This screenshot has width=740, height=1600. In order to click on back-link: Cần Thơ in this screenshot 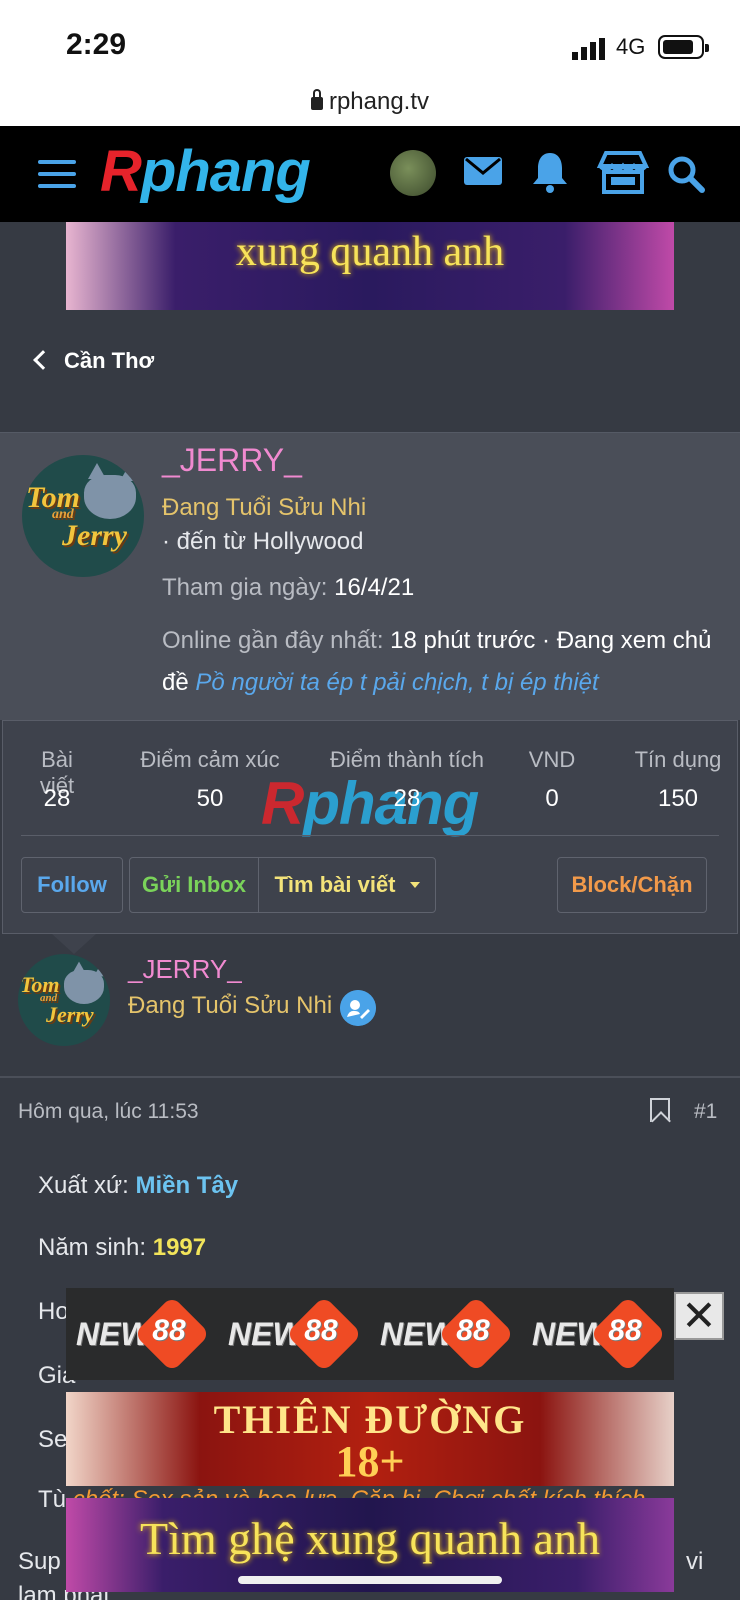, I will do `click(94, 361)`.